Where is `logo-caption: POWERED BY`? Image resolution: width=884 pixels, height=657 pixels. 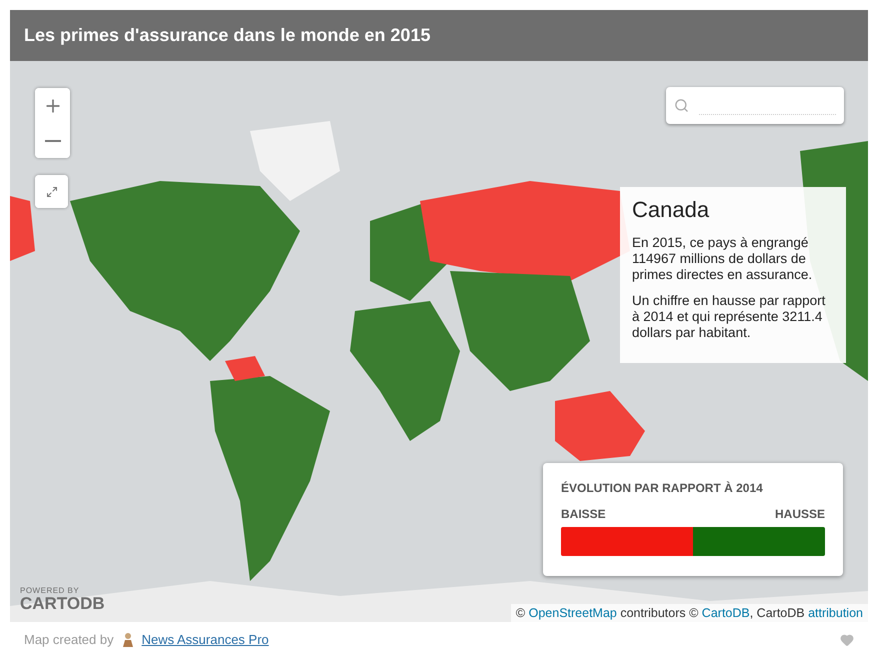 logo-caption: POWERED BY is located at coordinates (50, 590).